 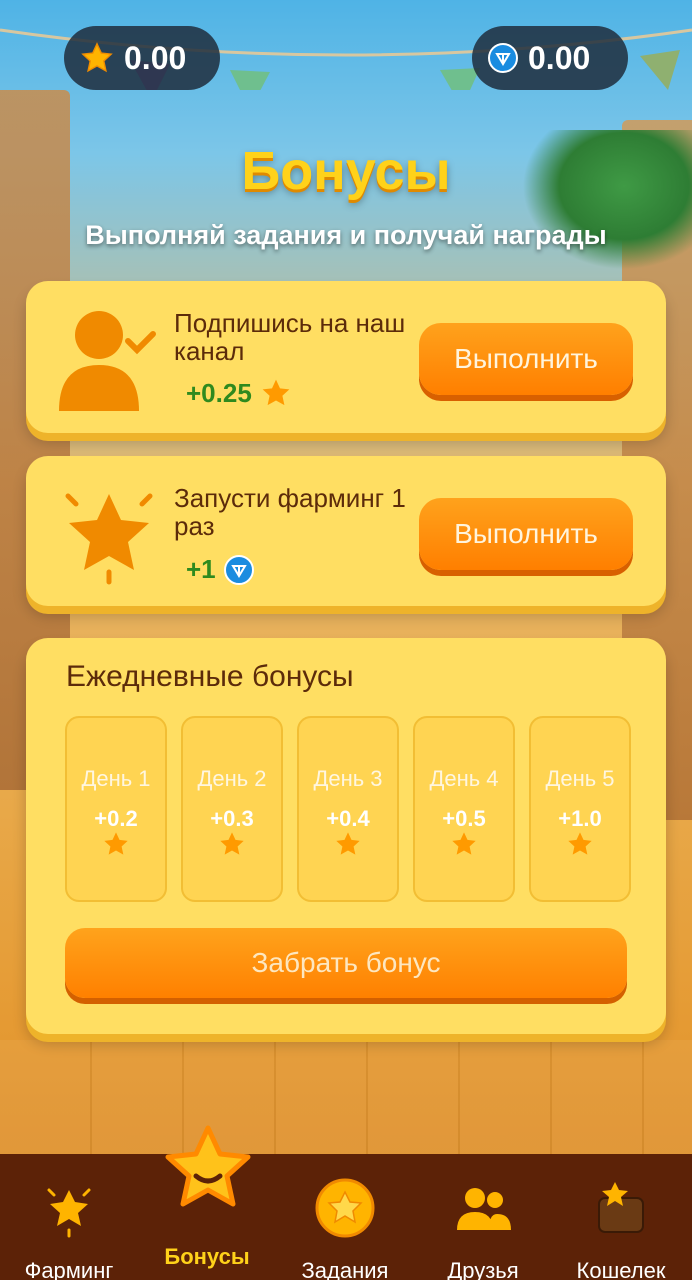 I want to click on nav-item-wallet: Кошелек, so click(x=621, y=1217).